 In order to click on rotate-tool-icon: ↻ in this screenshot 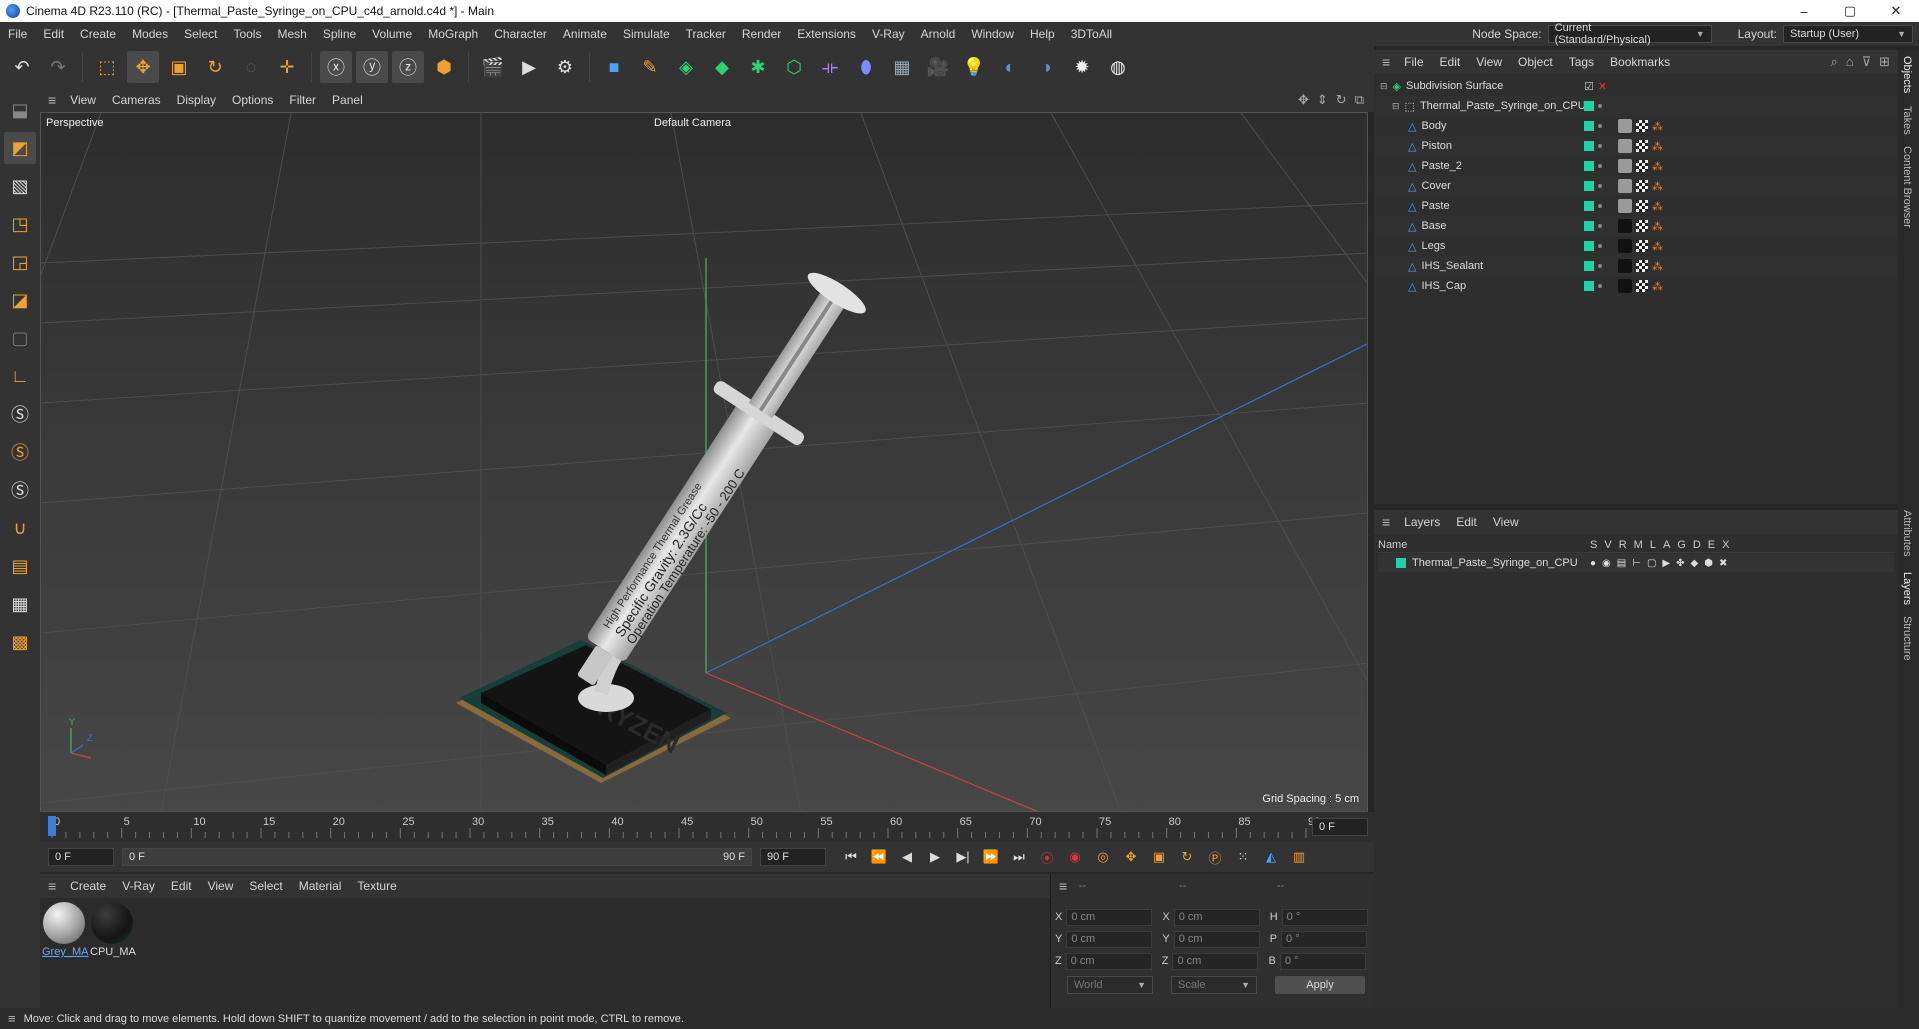, I will do `click(215, 67)`.